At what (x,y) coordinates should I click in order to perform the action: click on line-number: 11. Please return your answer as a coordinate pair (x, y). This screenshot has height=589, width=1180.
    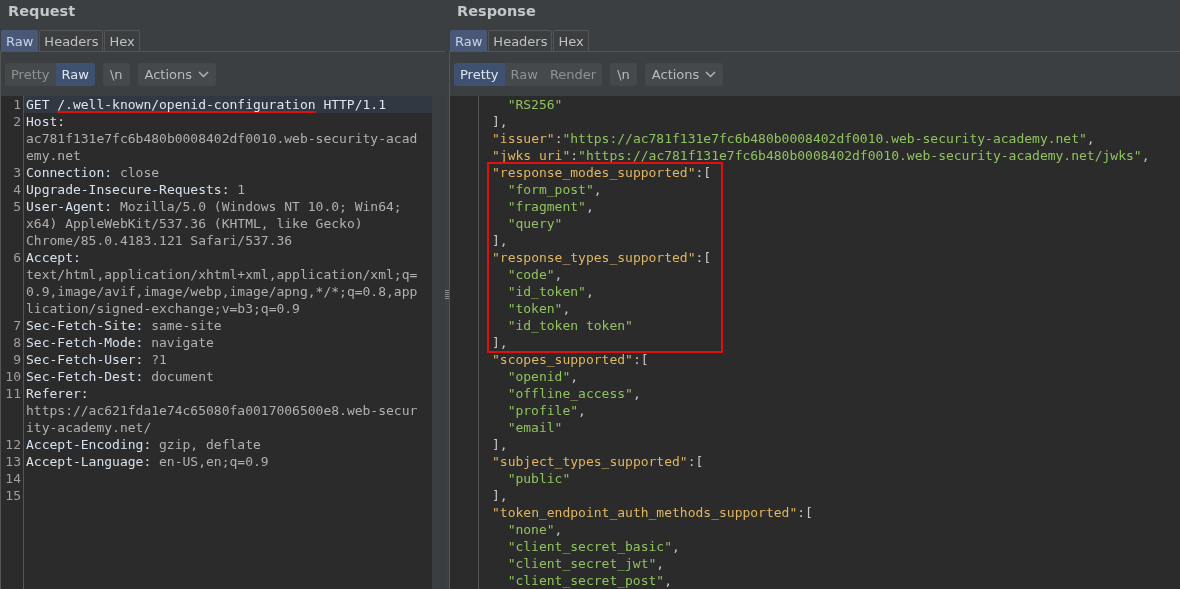
    Looking at the image, I should click on (13, 394).